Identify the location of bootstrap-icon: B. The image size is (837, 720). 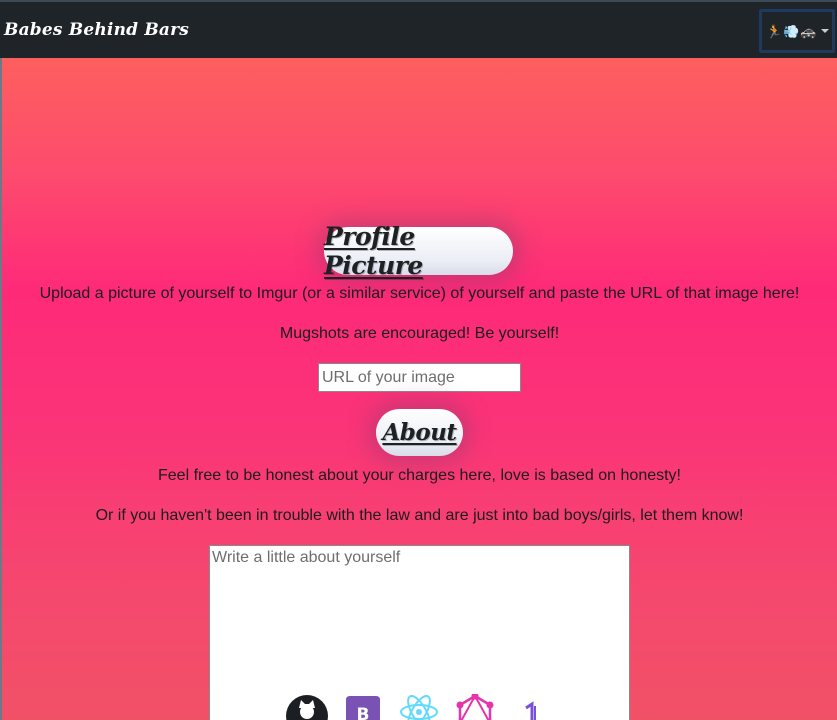
(363, 708).